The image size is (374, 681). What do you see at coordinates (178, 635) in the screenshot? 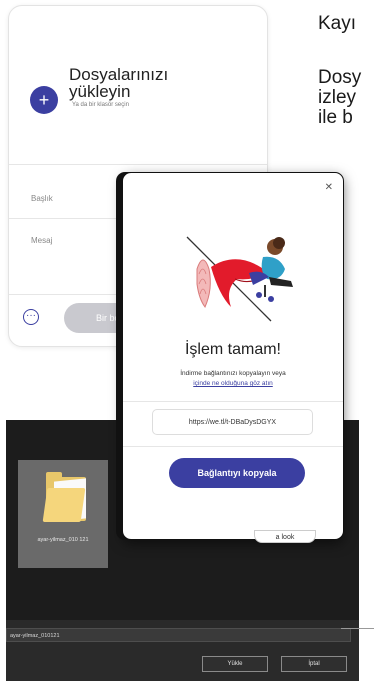
I see `filename-input: ayar-yilmaz_010121` at bounding box center [178, 635].